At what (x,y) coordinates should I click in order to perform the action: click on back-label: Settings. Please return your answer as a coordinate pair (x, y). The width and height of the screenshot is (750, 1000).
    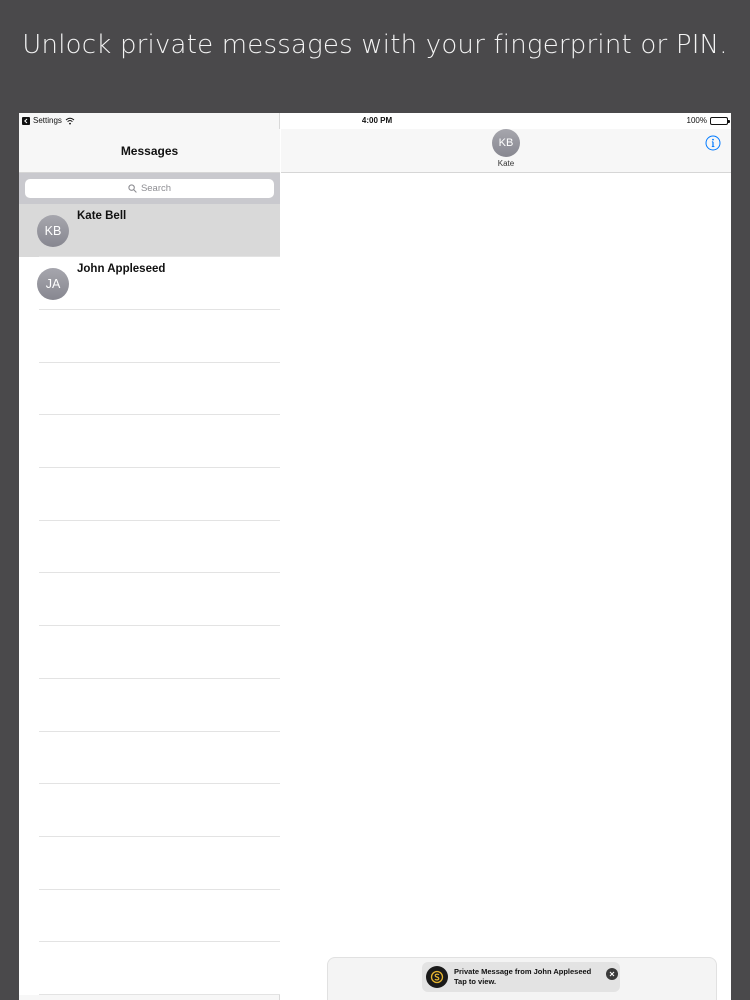
    Looking at the image, I should click on (47, 120).